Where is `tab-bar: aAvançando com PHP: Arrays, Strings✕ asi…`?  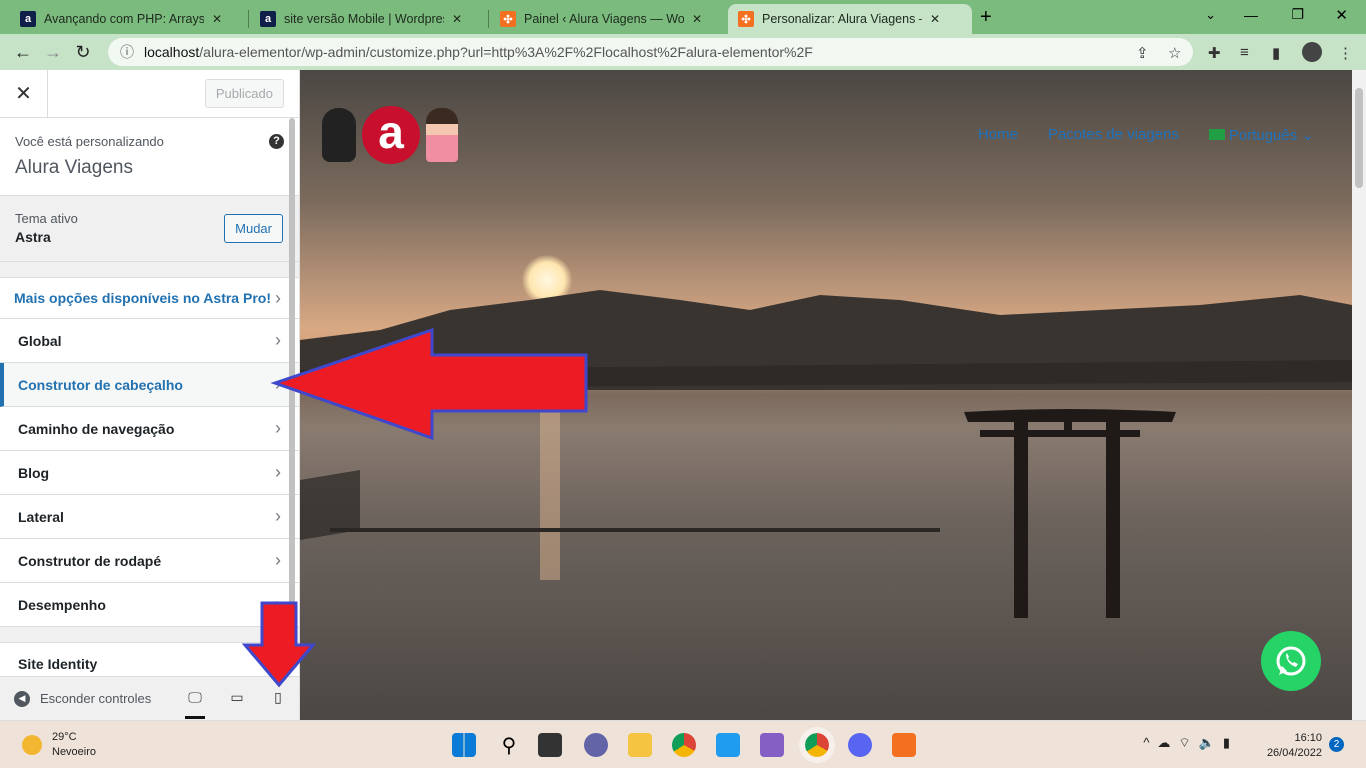 tab-bar: aAvançando com PHP: Arrays, Strings✕ asi… is located at coordinates (683, 17).